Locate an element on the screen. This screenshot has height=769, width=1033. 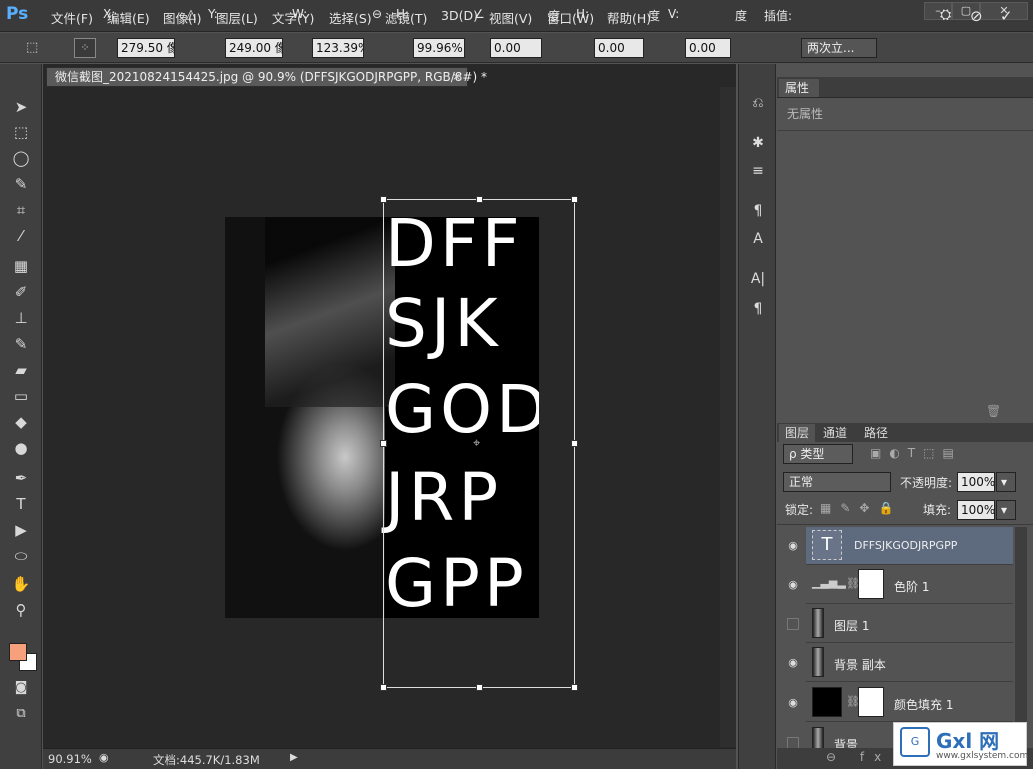
menu-file: 文件(F) is located at coordinates (72, 17).